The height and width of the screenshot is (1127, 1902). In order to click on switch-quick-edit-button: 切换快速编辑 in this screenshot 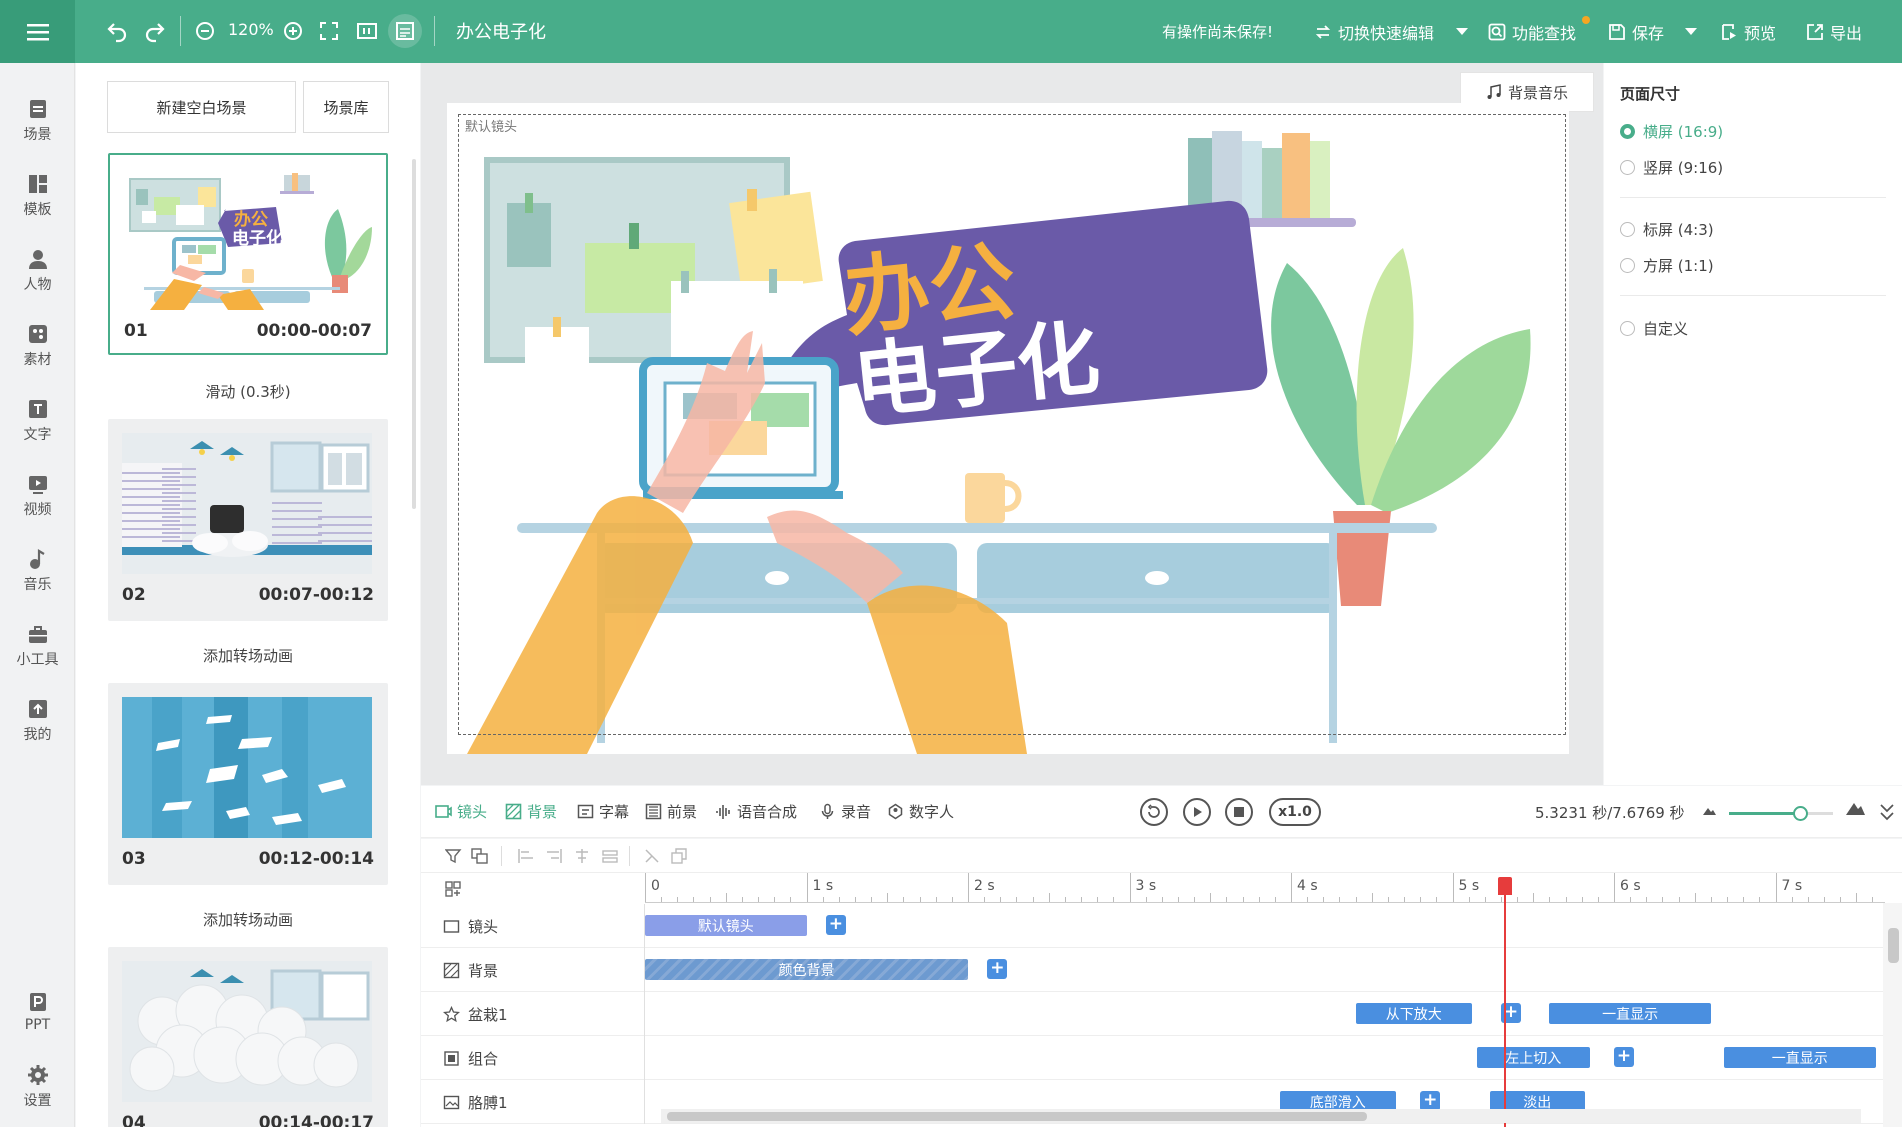, I will do `click(1374, 32)`.